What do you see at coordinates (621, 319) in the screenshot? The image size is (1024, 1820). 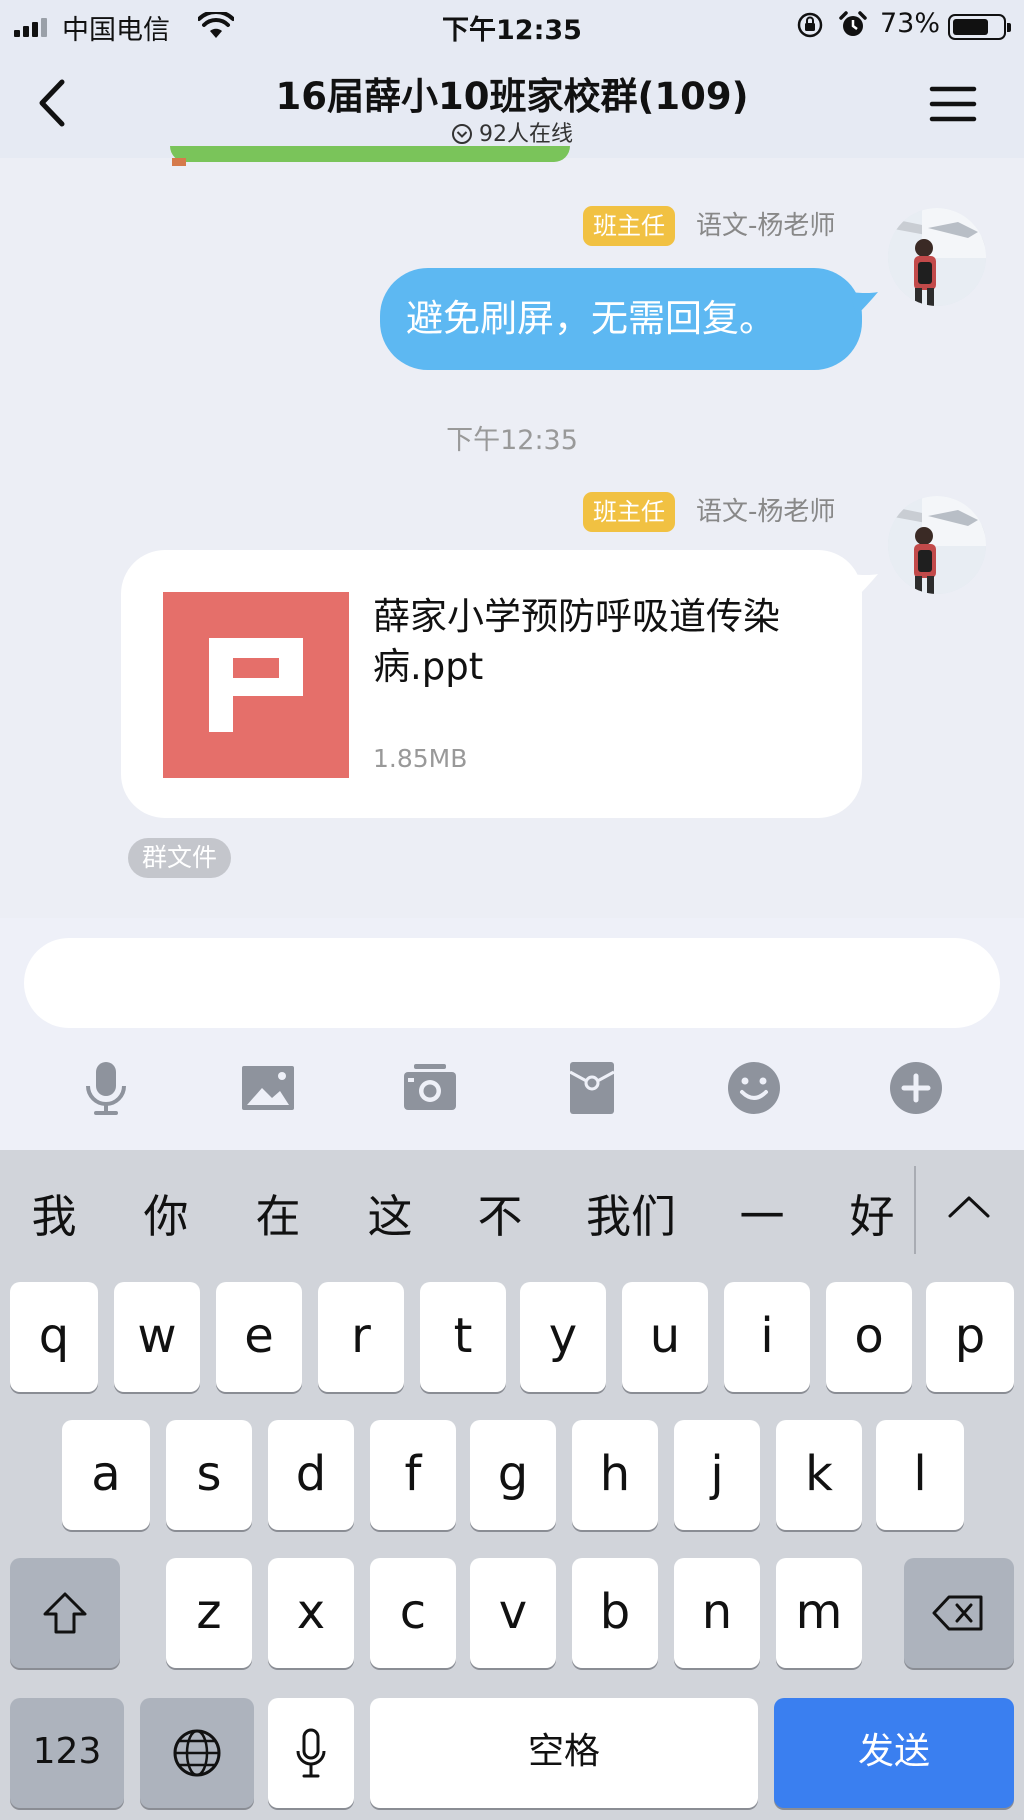 I see `message-bubble: 避免刷屏，无需回复。` at bounding box center [621, 319].